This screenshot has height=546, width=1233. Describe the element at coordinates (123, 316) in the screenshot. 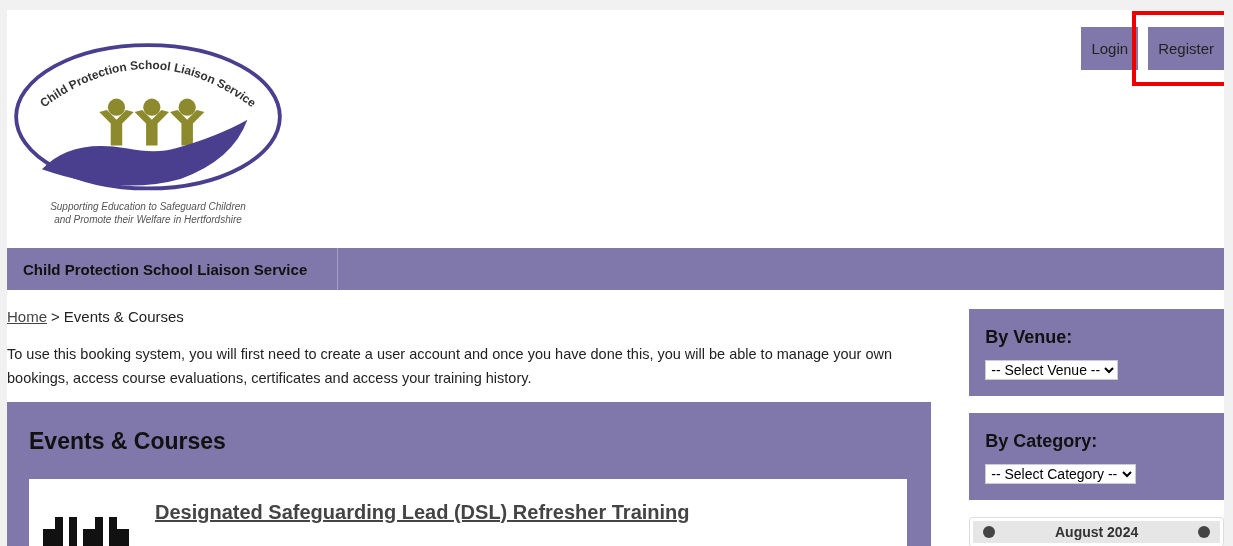

I see `breadcrumb-current: Events & Courses` at that location.